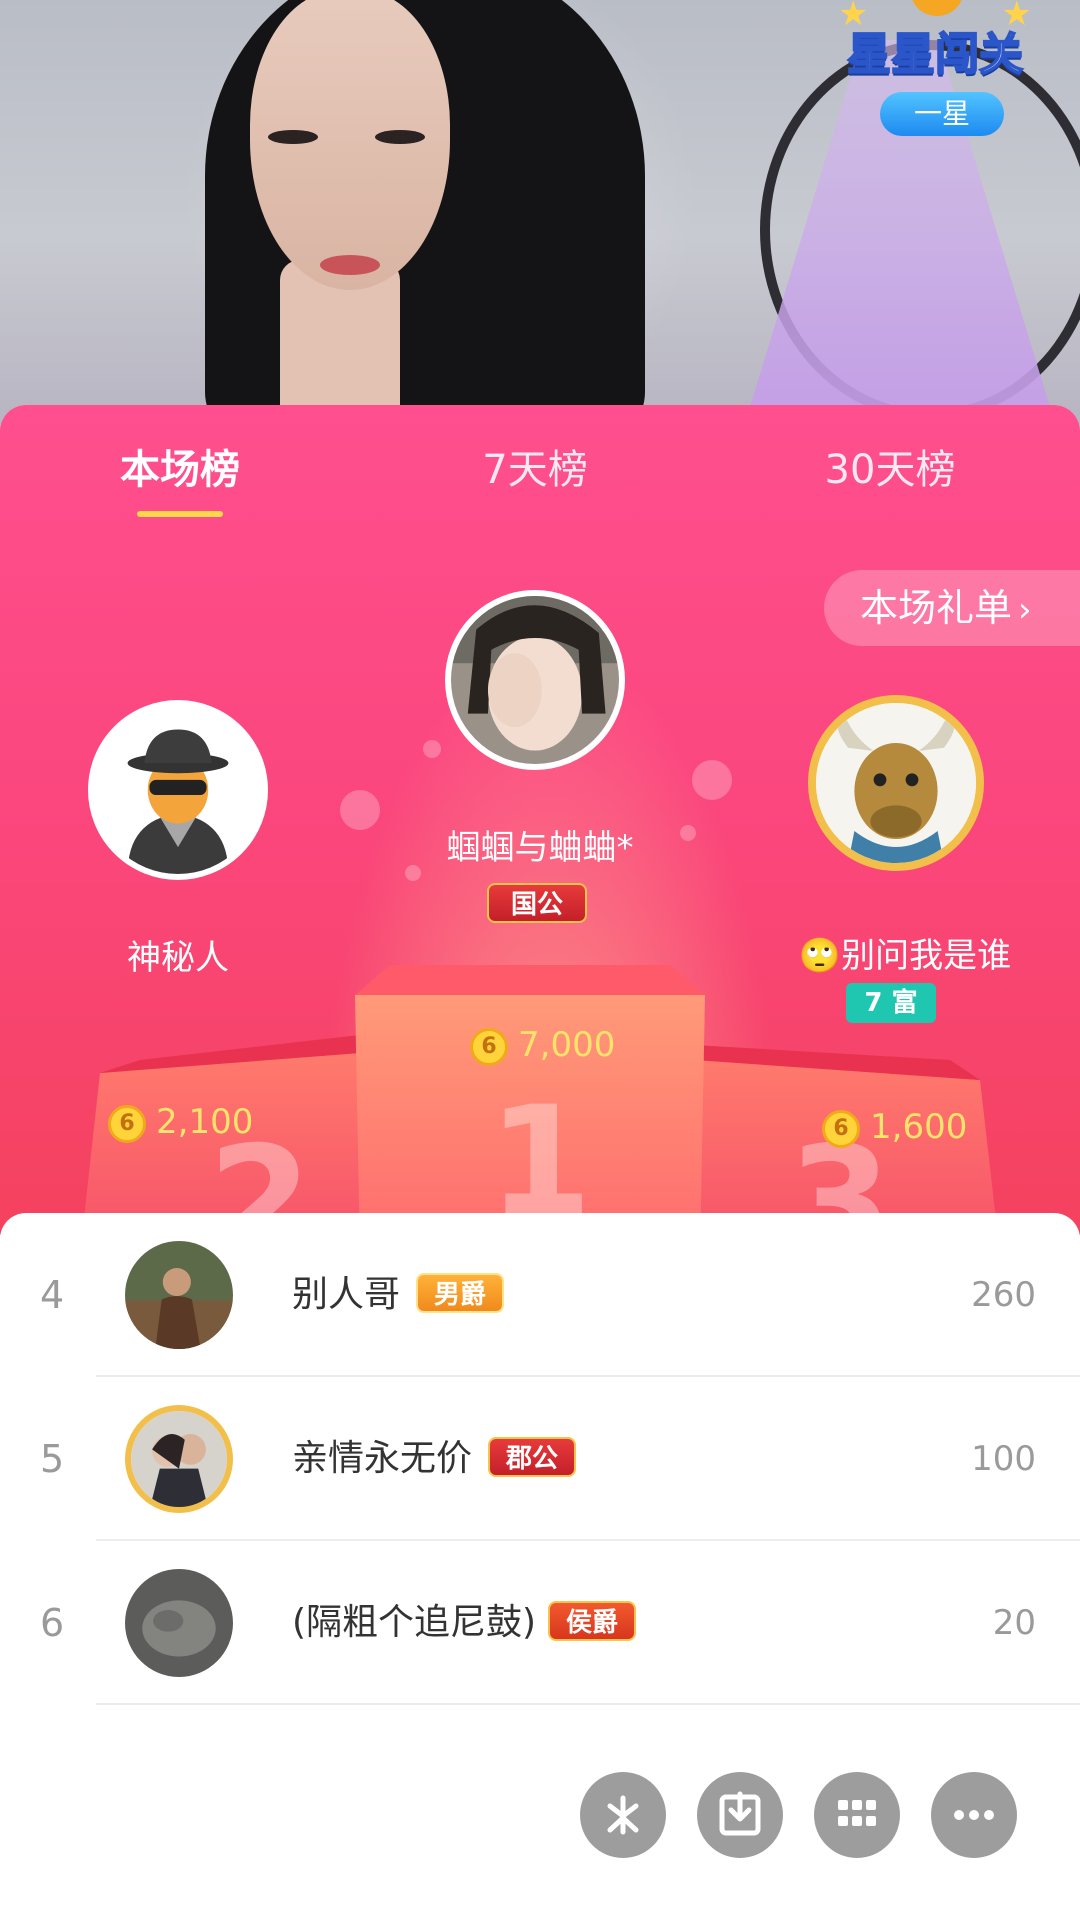 This screenshot has width=1080, height=1920. I want to click on streamer-face, so click(350, 145).